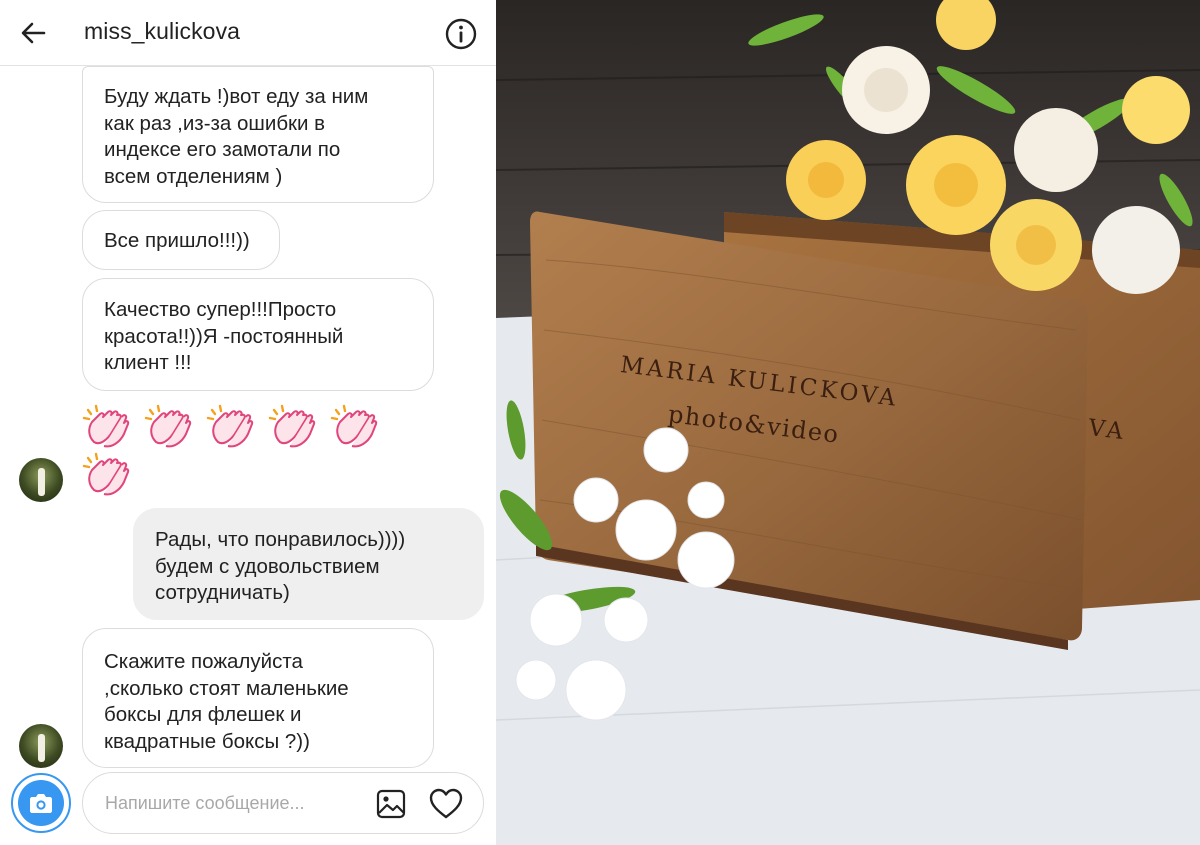 This screenshot has width=1200, height=845. Describe the element at coordinates (391, 804) in the screenshot. I see `image-icon` at that location.